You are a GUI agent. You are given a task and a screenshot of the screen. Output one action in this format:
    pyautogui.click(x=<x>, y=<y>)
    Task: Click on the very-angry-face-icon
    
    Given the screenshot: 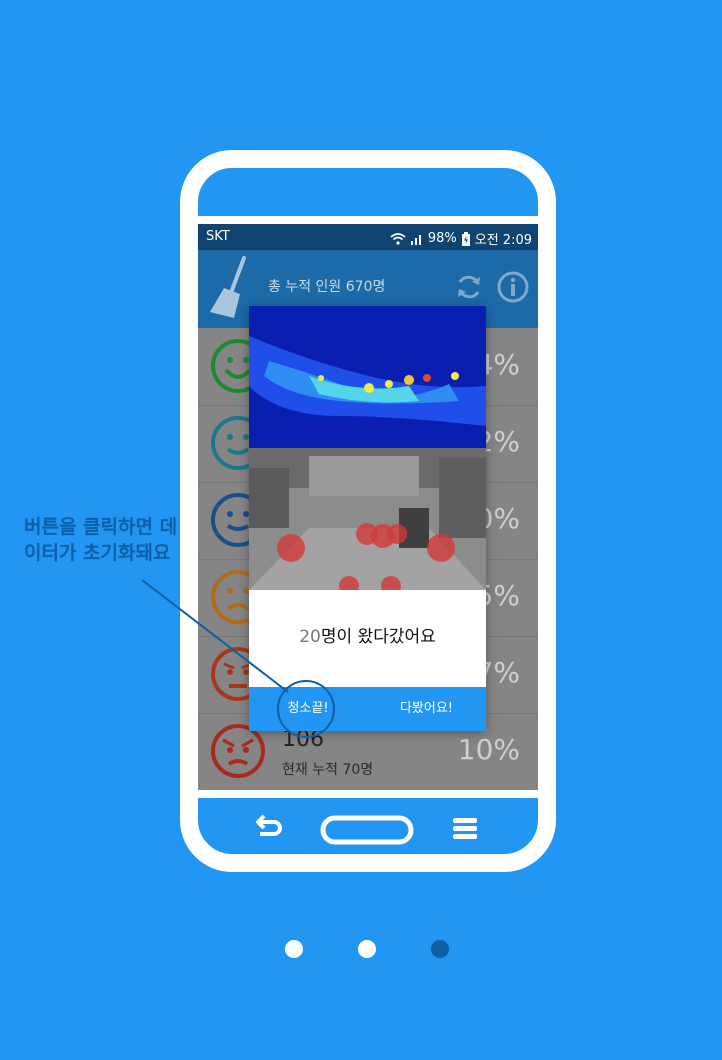 What is the action you would take?
    pyautogui.click(x=238, y=751)
    